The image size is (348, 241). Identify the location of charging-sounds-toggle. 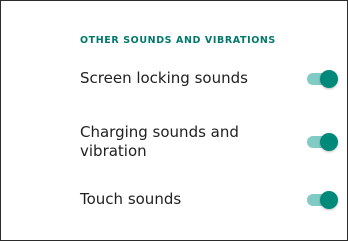
(321, 142).